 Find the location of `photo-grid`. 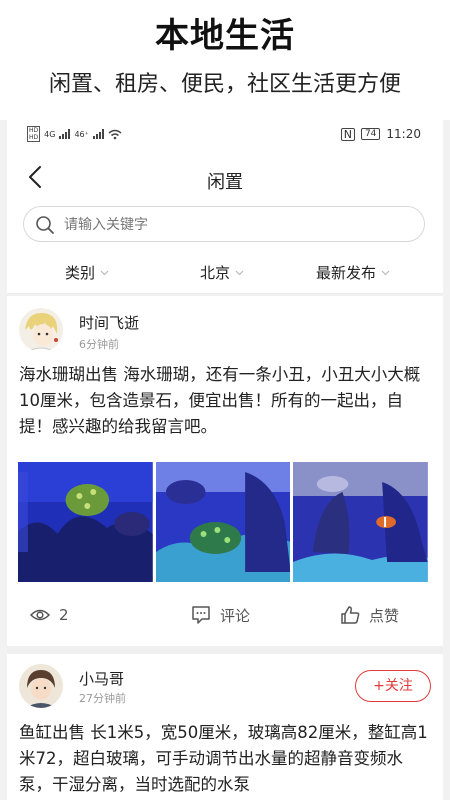

photo-grid is located at coordinates (223, 522).